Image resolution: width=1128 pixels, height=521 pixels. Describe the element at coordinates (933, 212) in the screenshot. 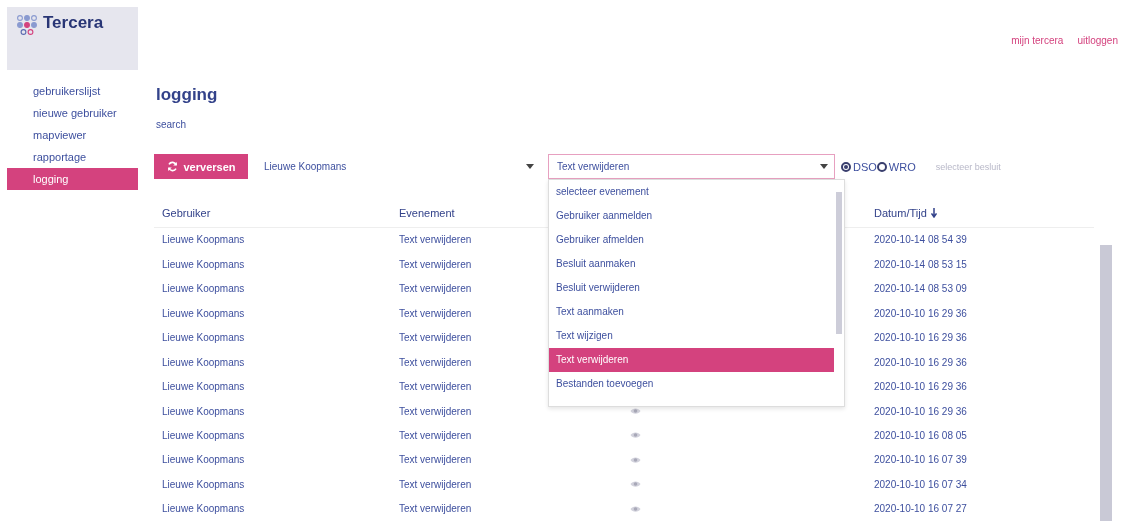

I see `sort-arrow-icon` at that location.